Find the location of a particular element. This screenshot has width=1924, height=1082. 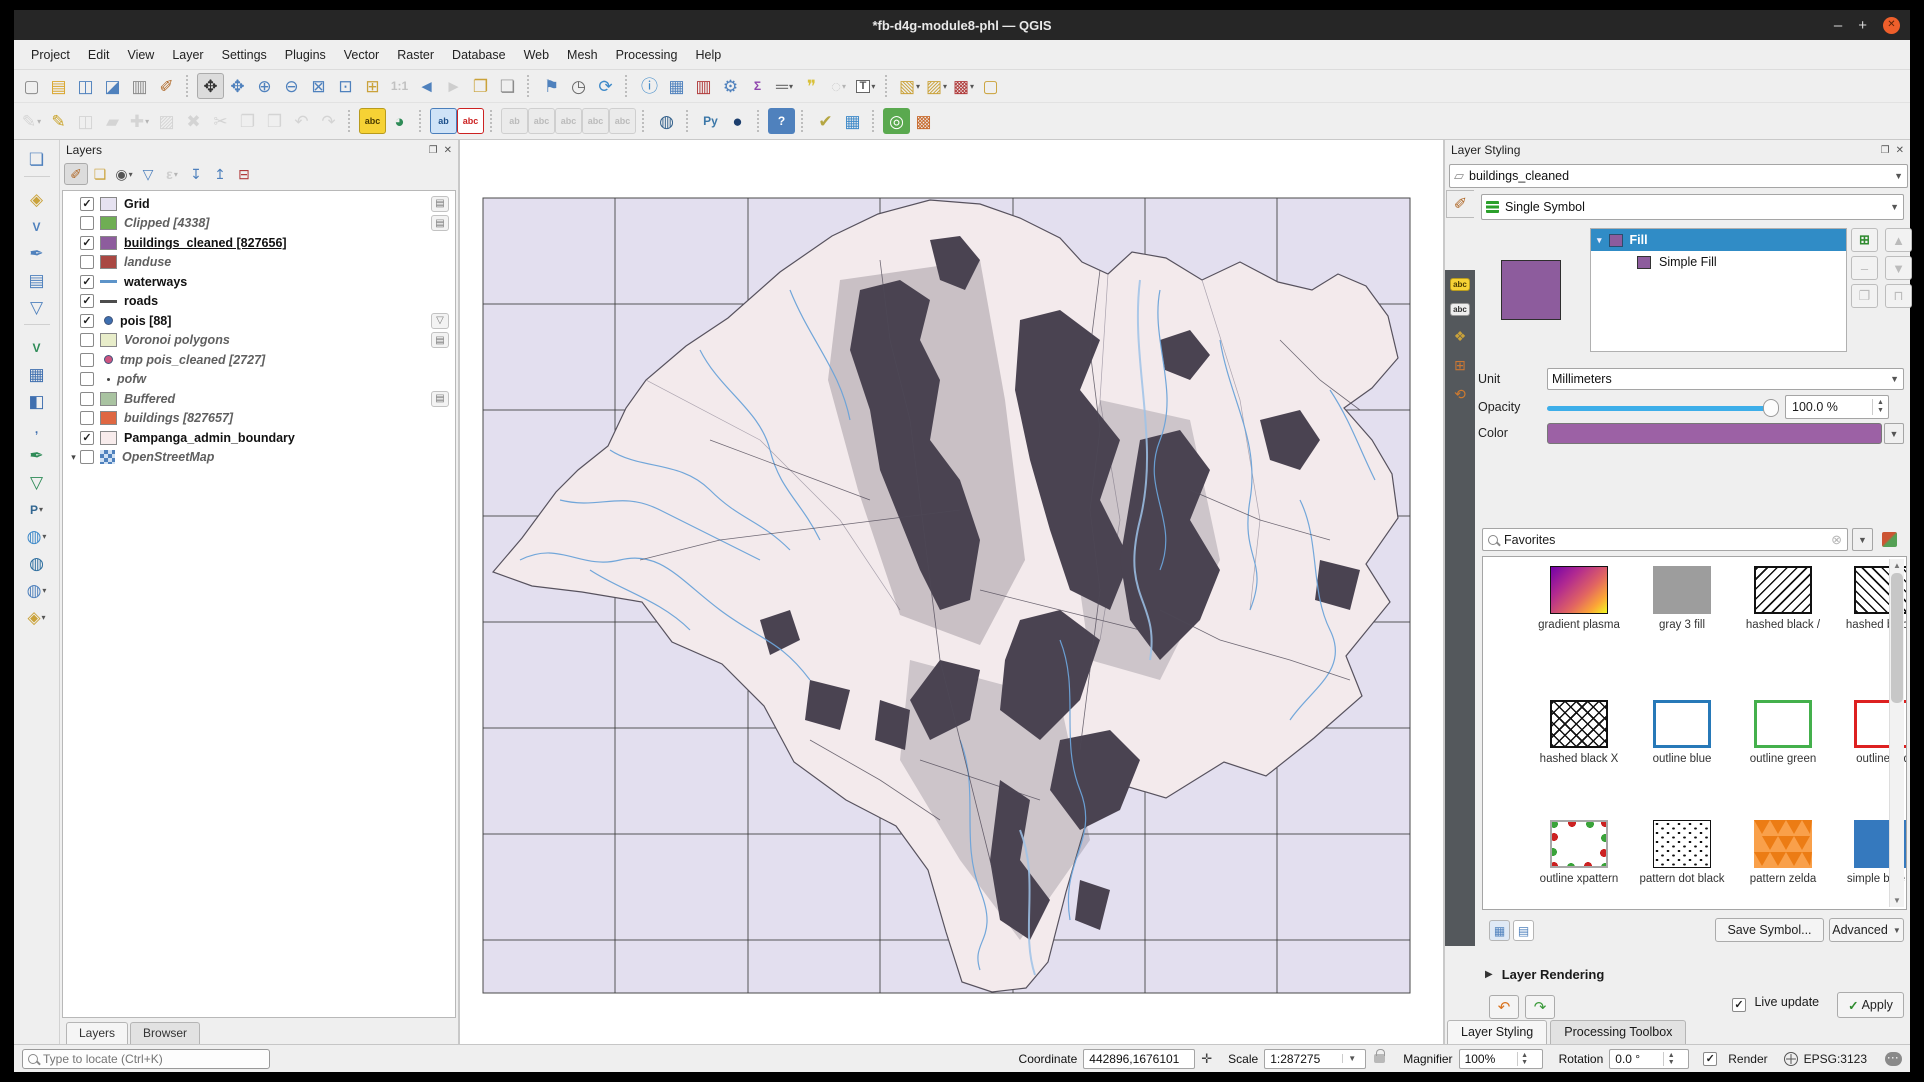

select-by-value-icon: ▨ ▾ is located at coordinates (936, 86).